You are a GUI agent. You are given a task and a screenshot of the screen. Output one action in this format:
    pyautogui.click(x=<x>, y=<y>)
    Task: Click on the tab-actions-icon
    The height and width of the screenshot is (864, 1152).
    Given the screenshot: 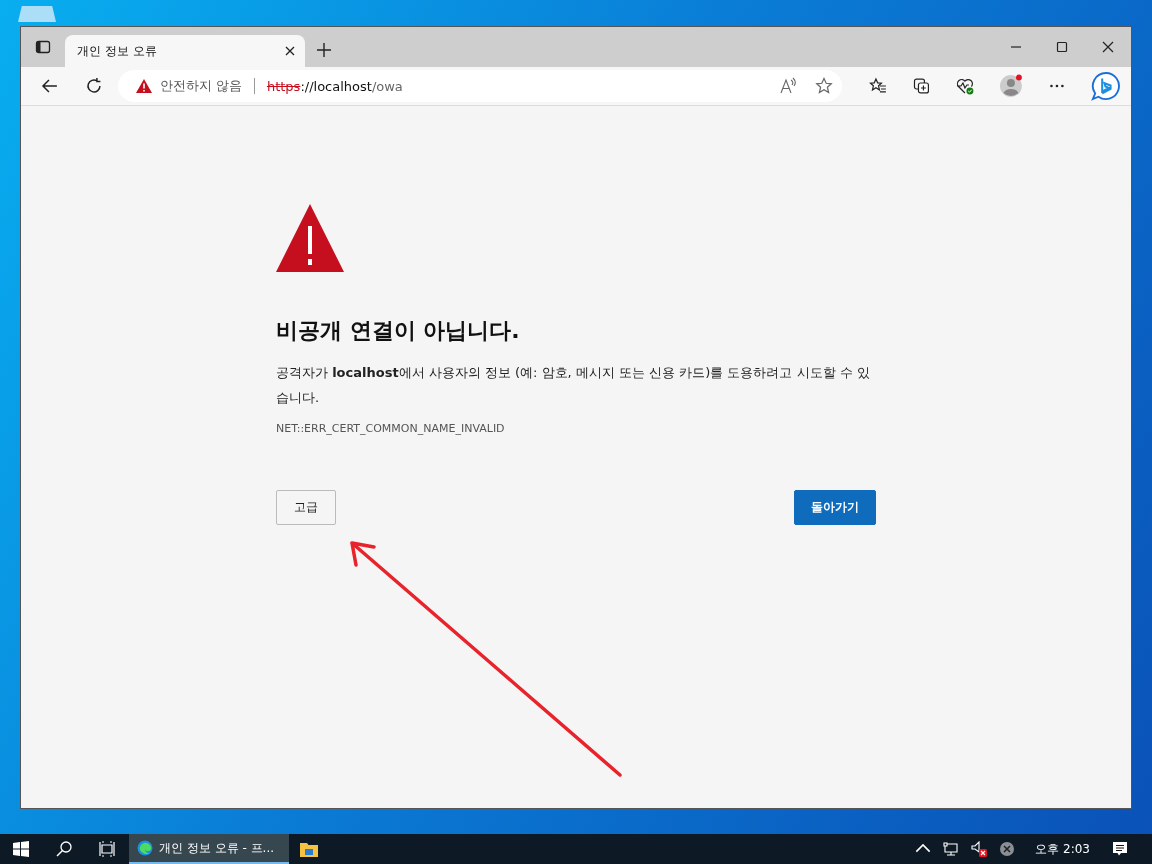 What is the action you would take?
    pyautogui.click(x=43, y=47)
    